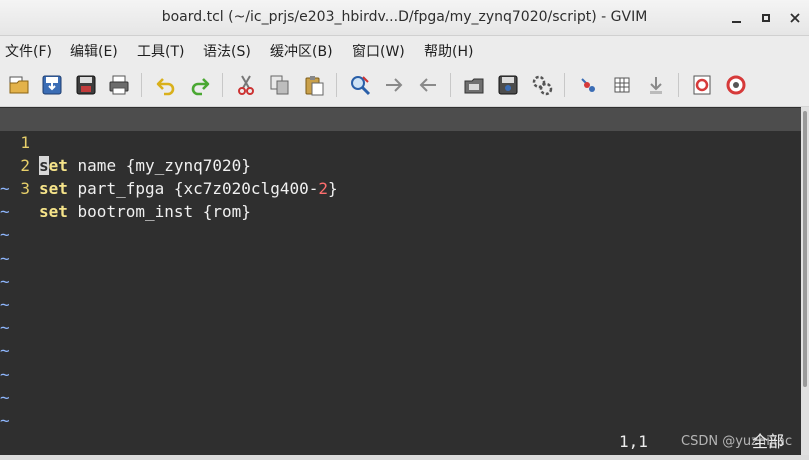  I want to click on save-session-button, so click(508, 85).